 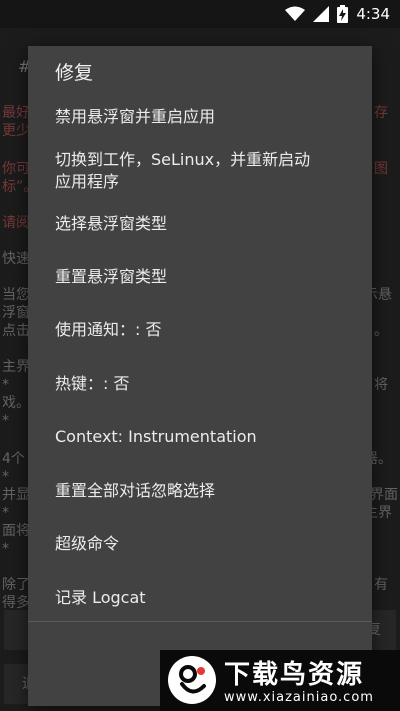 I want to click on menu-item-switch-work-selinux: 切换到工作，SeLinux，并重新启动 应用程序, so click(x=200, y=171).